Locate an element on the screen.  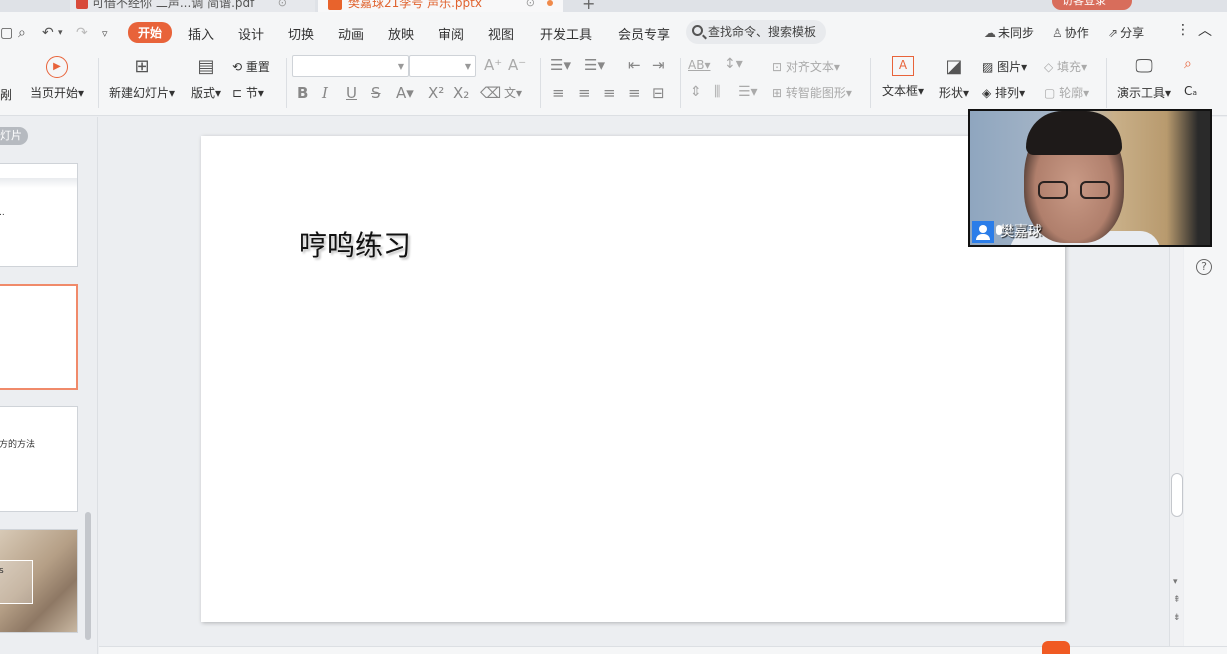
slides-tab: 灯片 is located at coordinates (14, 136).